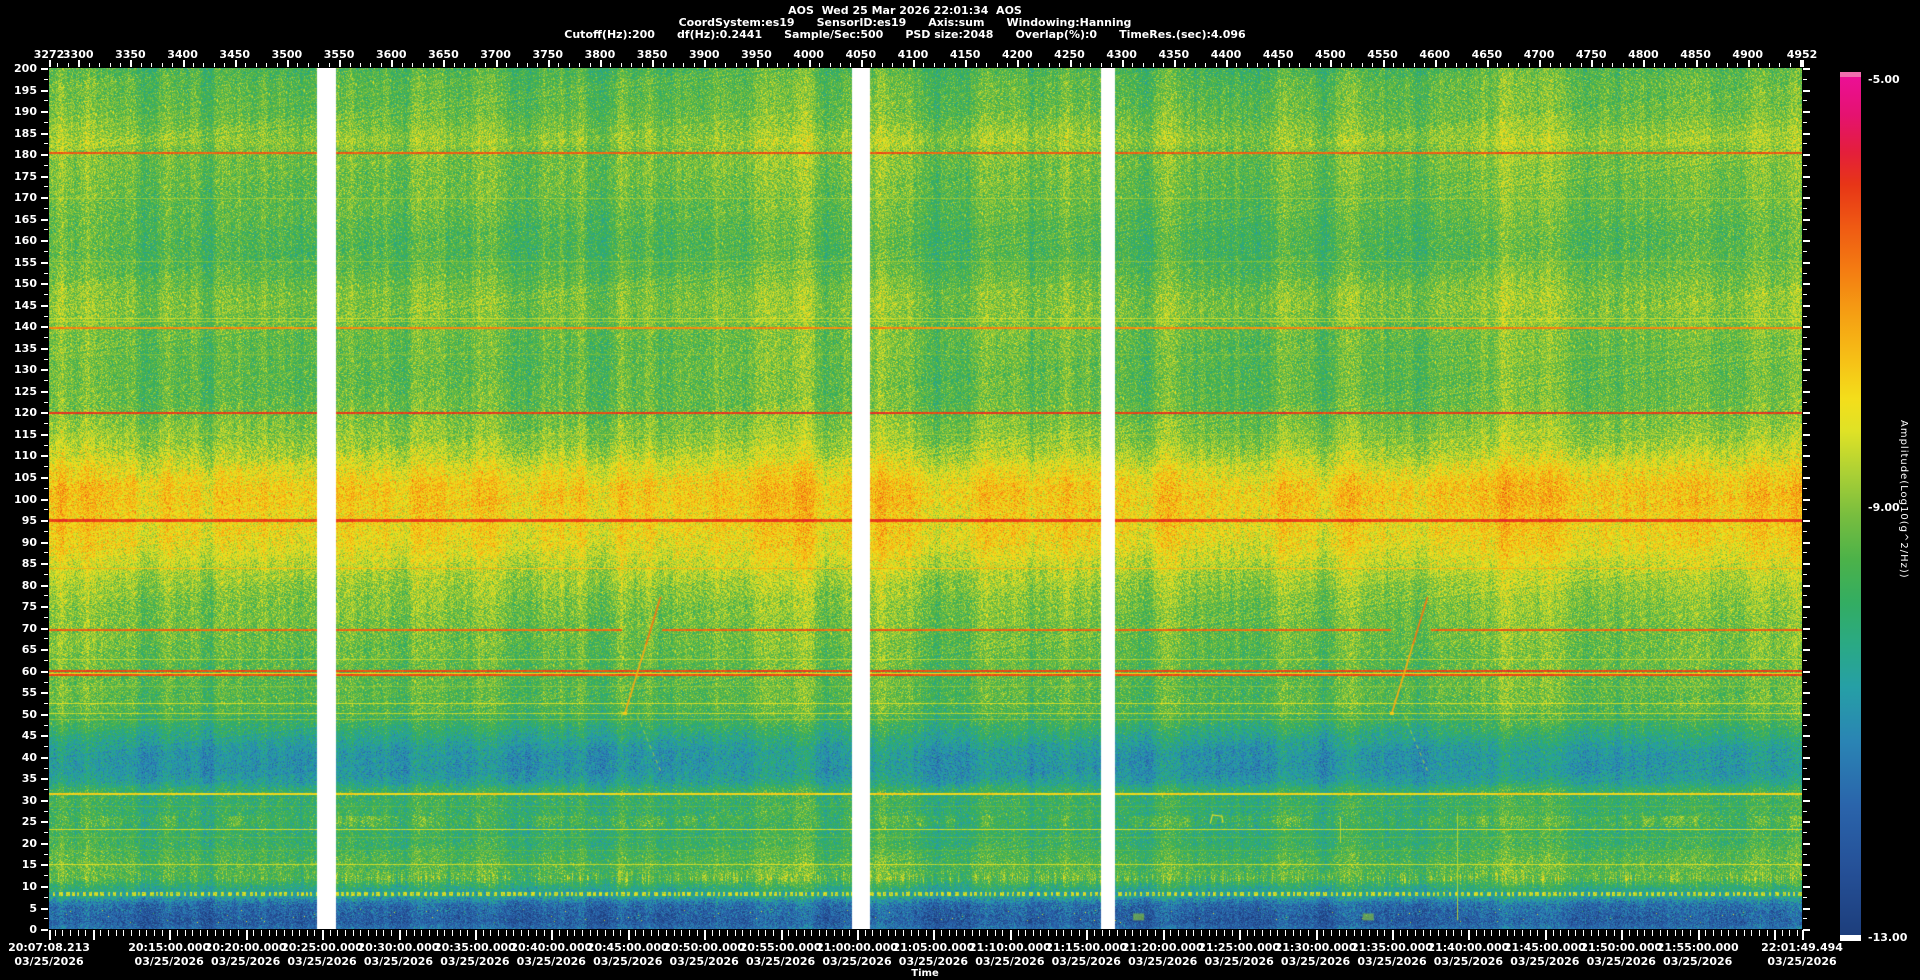 Image resolution: width=1920 pixels, height=980 pixels. Describe the element at coordinates (1903, 499) in the screenshot. I see `colorbar-title: Amplitude(Log10(g^2/Hz))` at that location.